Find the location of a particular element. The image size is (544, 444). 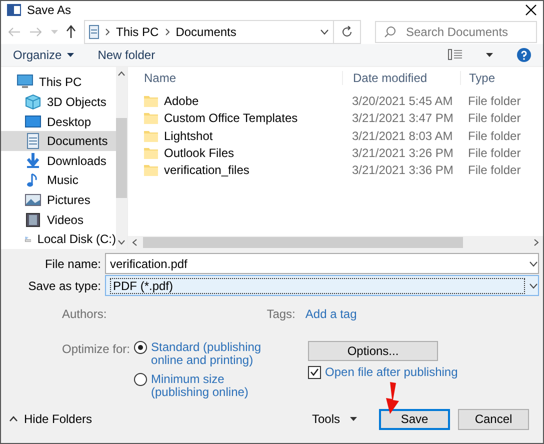

help-icon is located at coordinates (524, 55).